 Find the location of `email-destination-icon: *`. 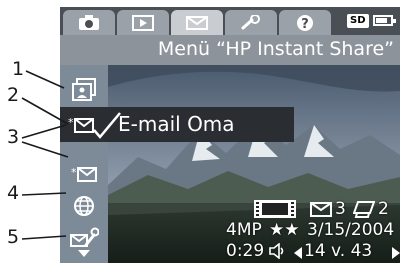

email-destination-icon: * is located at coordinates (94, 125).